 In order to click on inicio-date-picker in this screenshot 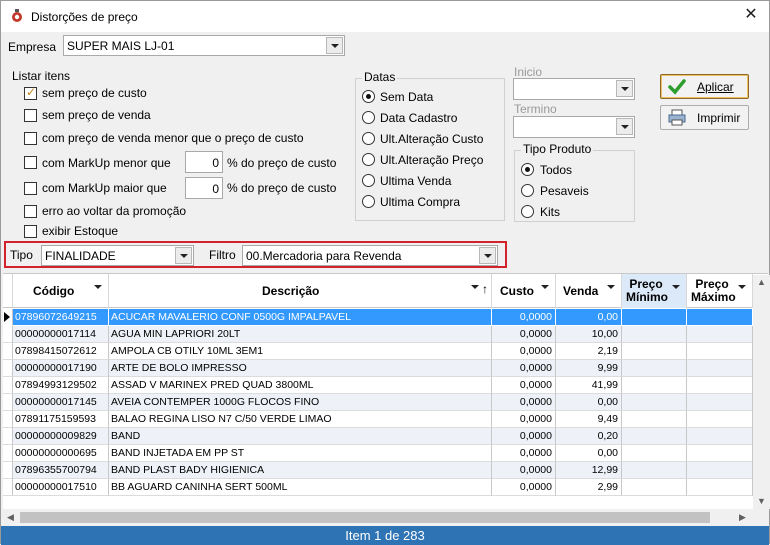, I will do `click(574, 89)`.